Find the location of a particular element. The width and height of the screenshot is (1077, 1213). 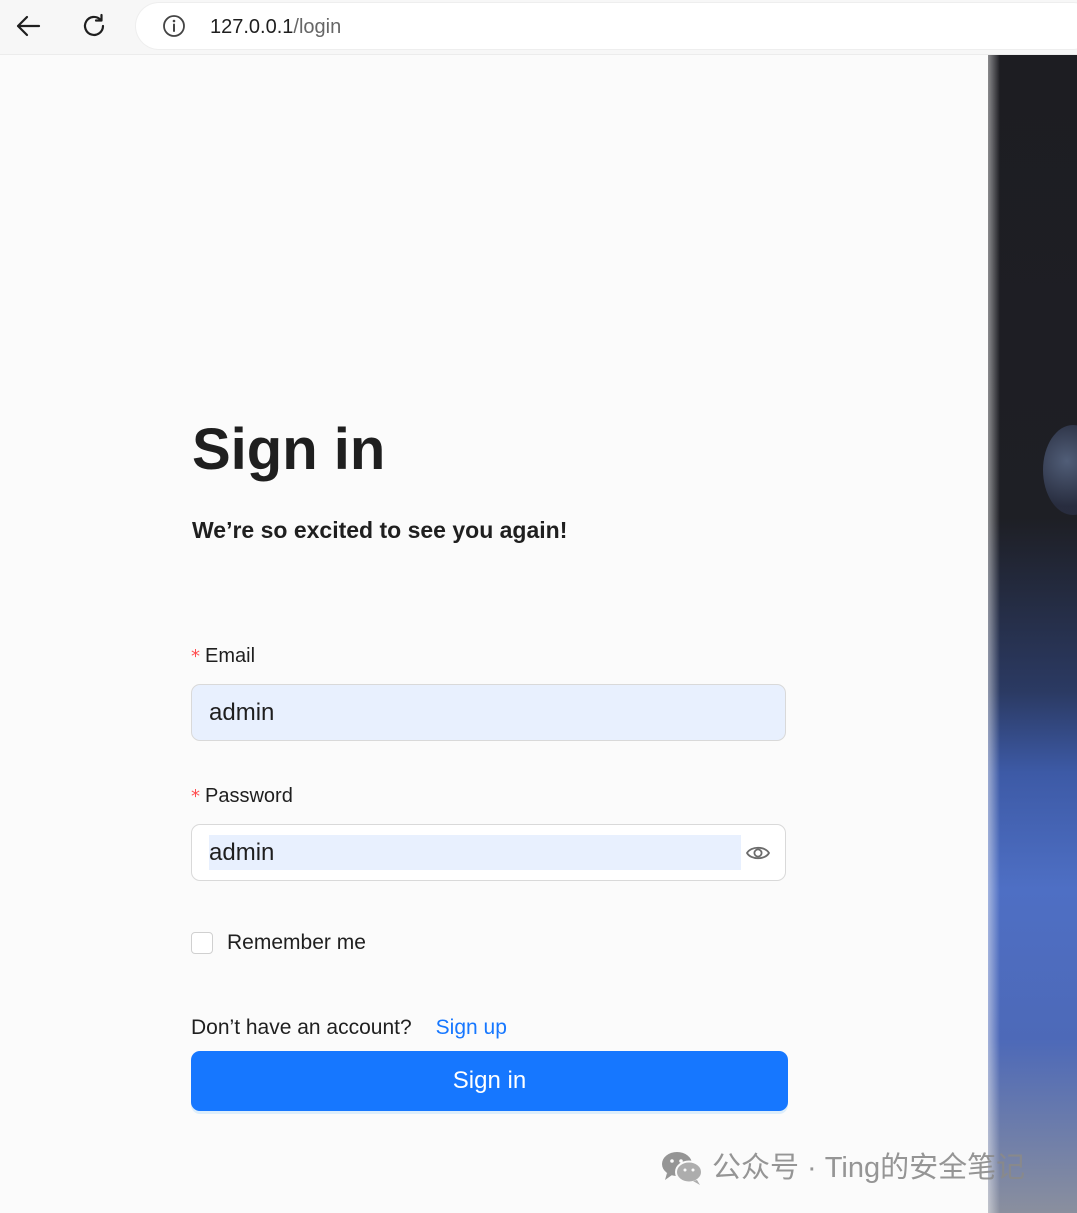

page-title: Sign in is located at coordinates (289, 449).